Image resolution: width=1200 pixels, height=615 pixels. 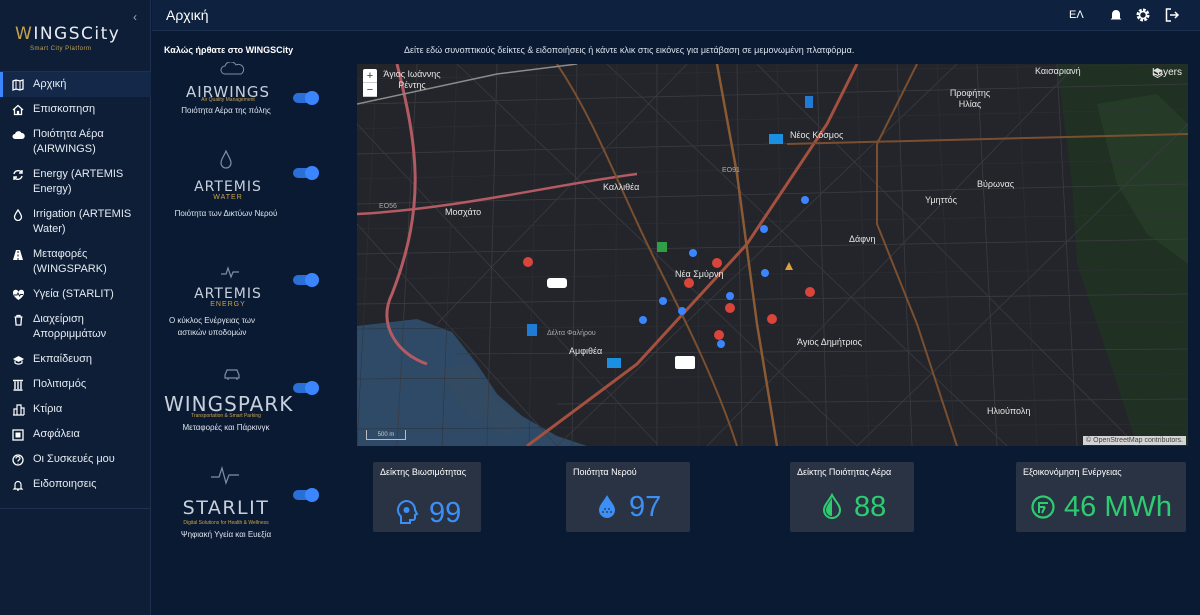 I want to click on sidebar-item-health: Υγεία (STARLIT), so click(x=75, y=294).